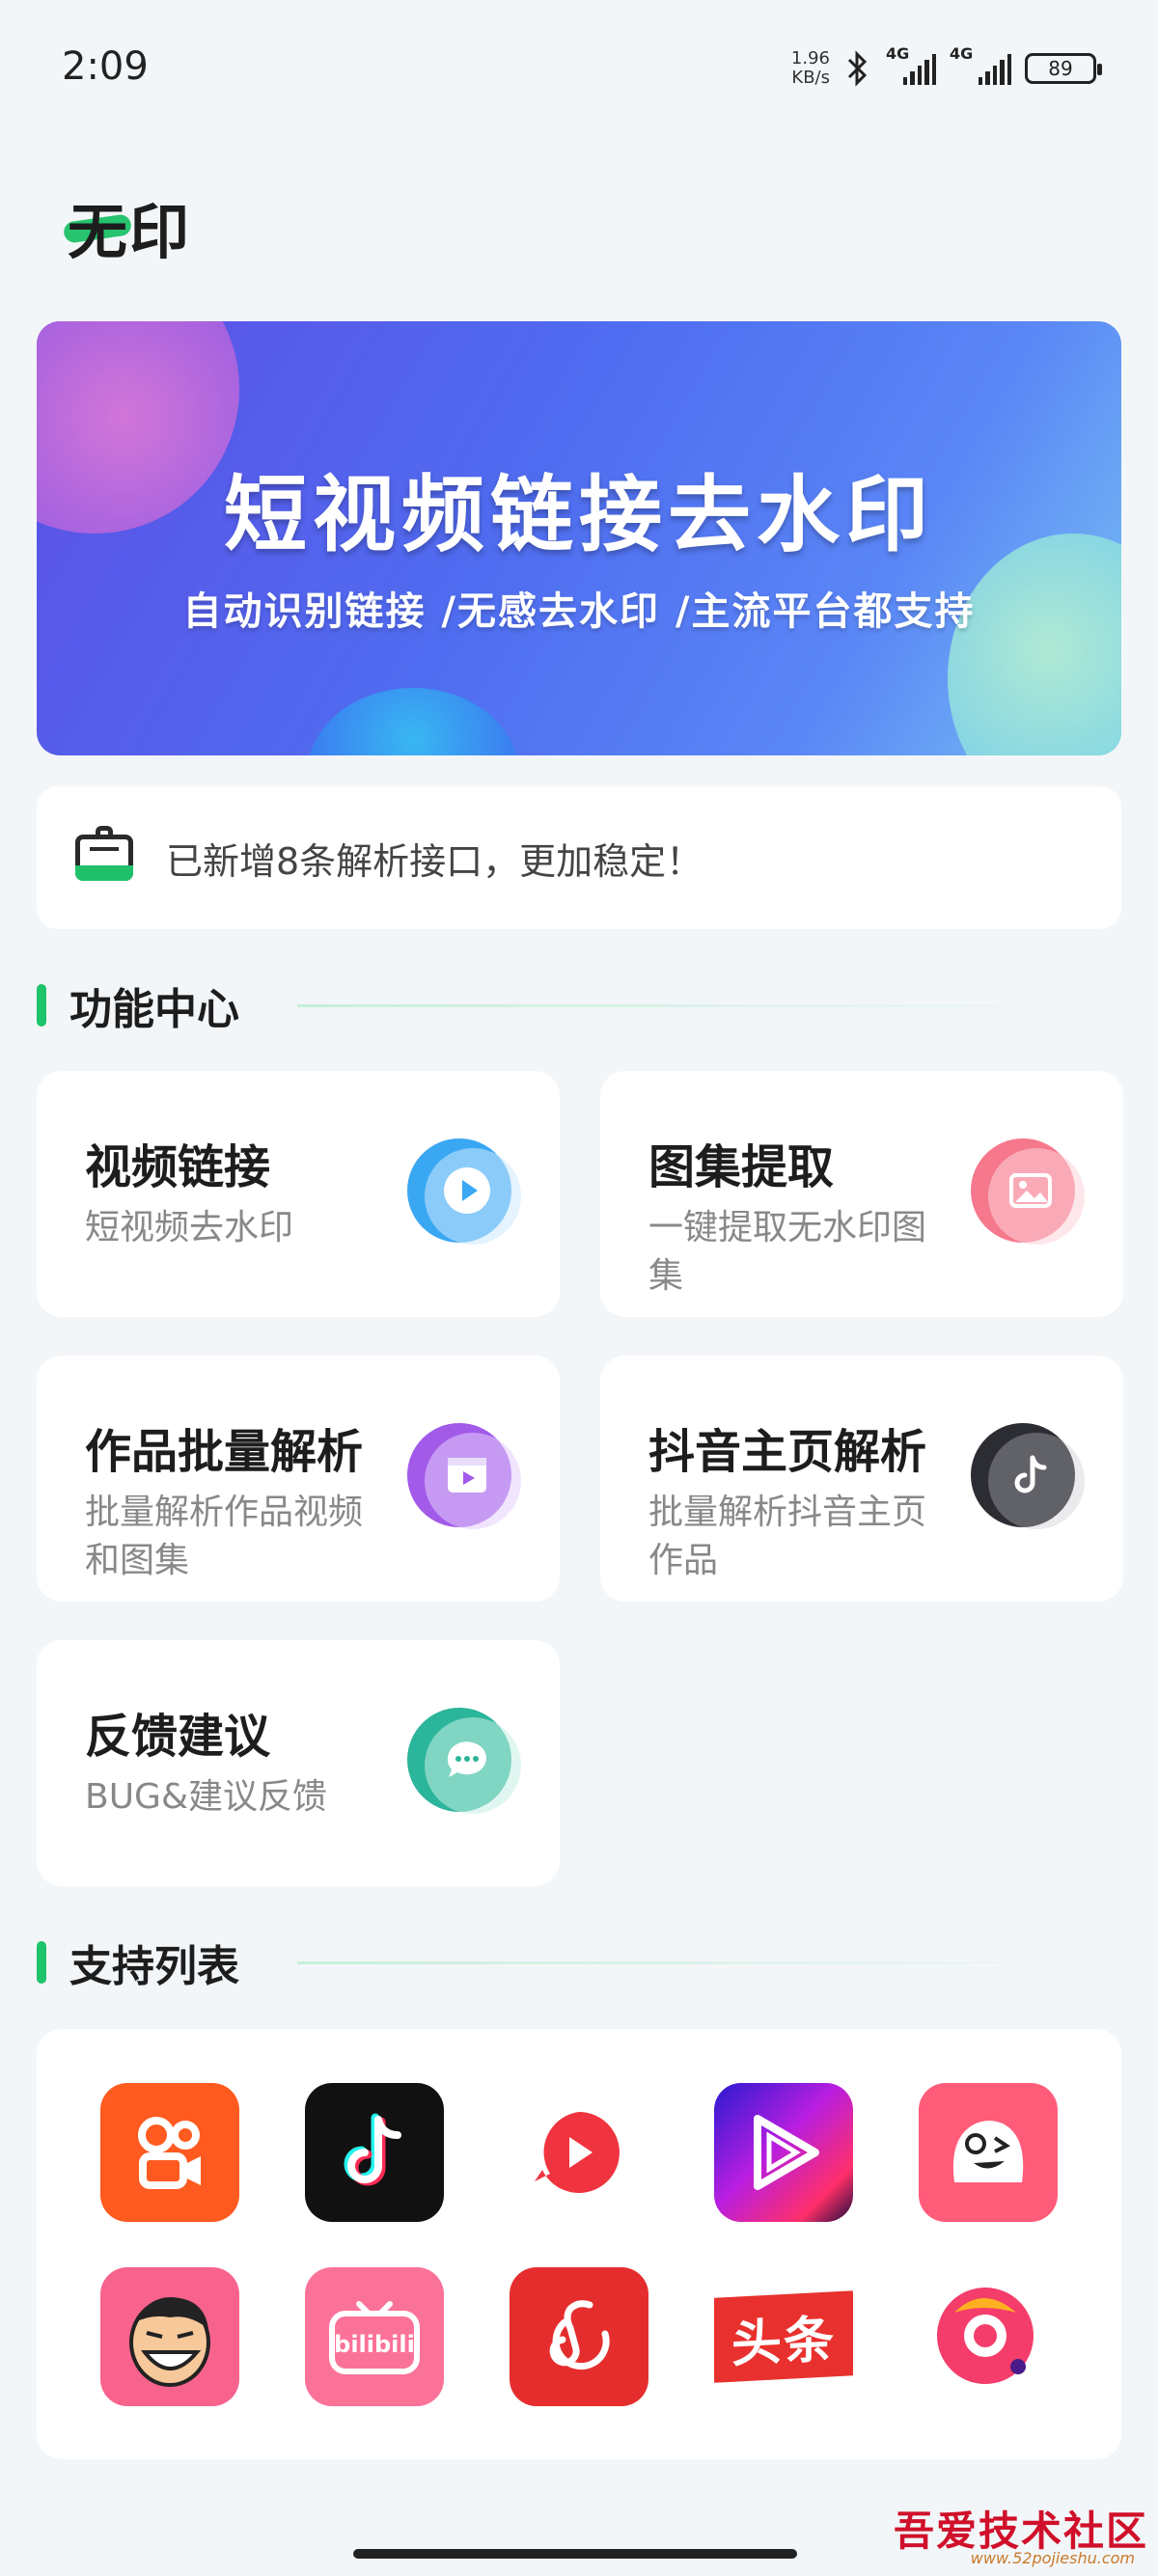 The width and height of the screenshot is (1158, 2576). I want to click on function-card-batch-parse: 作品批量解析 批量解析作品视频和图集, so click(298, 1479).